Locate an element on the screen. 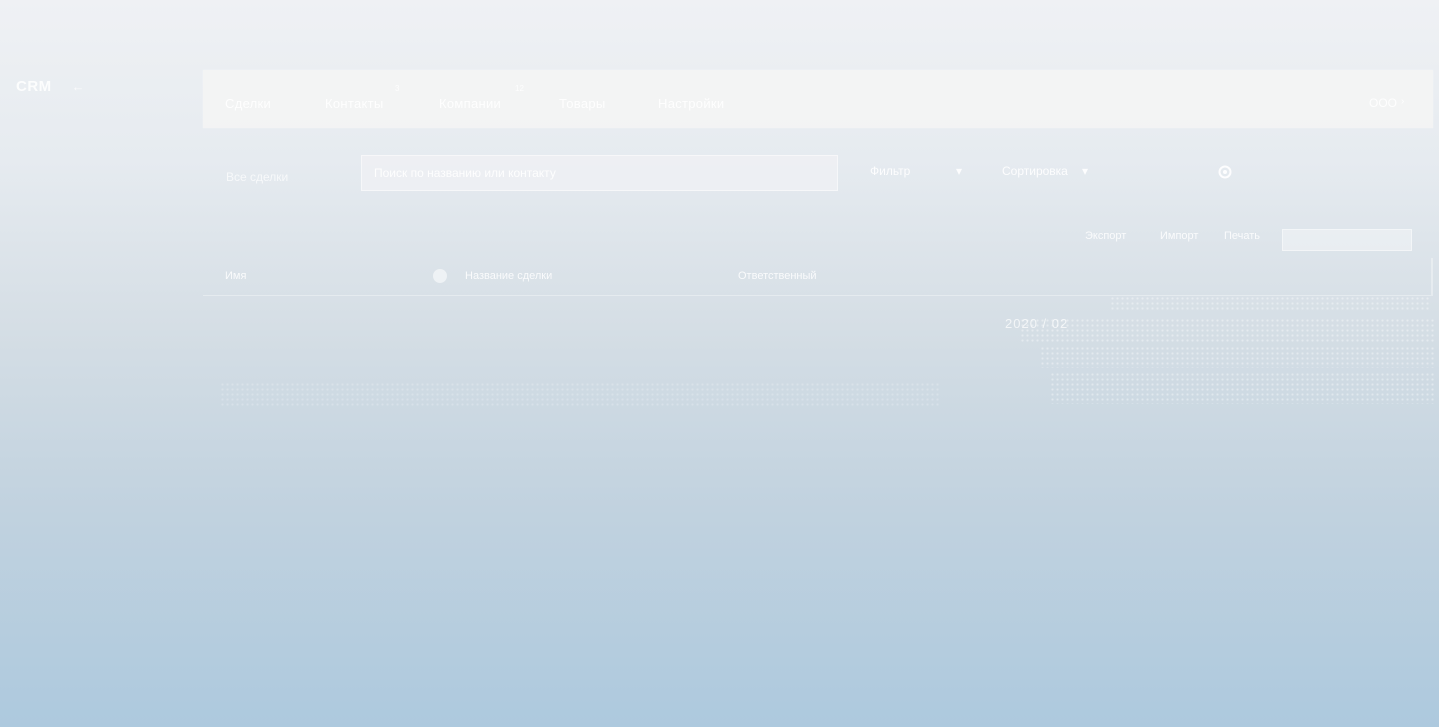  gear-icon is located at coordinates (1225, 172).